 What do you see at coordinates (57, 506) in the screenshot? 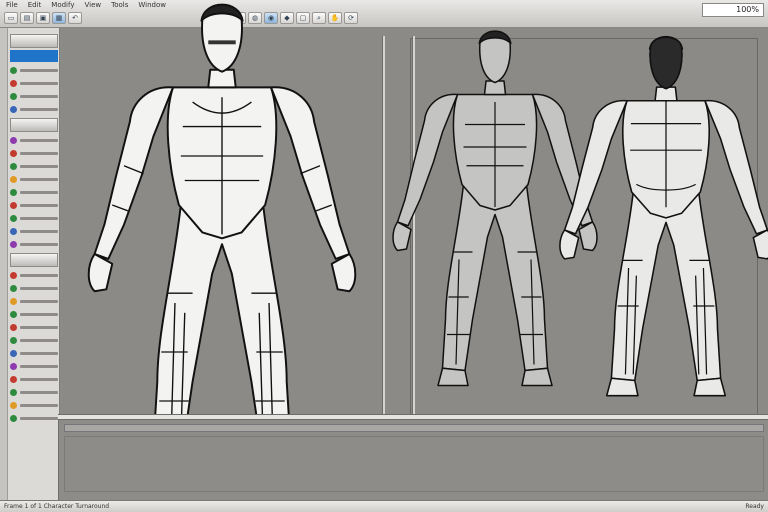
I see `status-text: Frame 1 of 1 Character Turnaround` at bounding box center [57, 506].